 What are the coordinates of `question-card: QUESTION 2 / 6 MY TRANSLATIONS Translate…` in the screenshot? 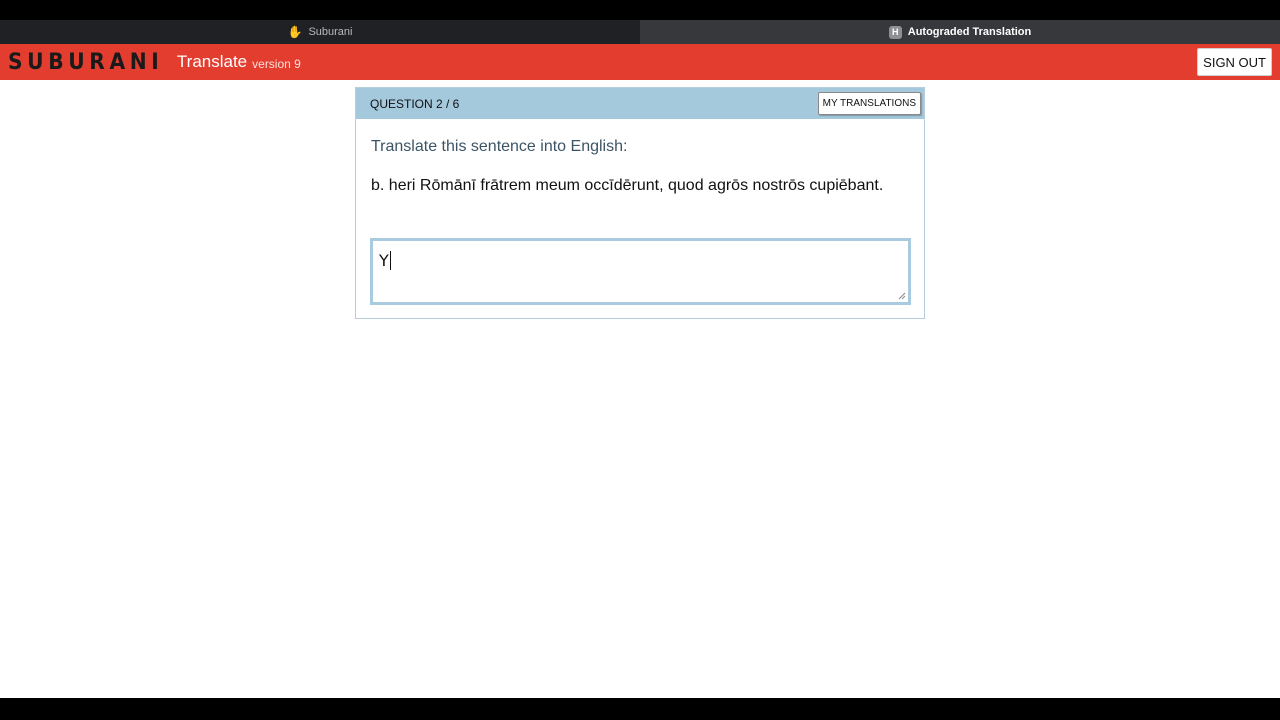 It's located at (640, 203).